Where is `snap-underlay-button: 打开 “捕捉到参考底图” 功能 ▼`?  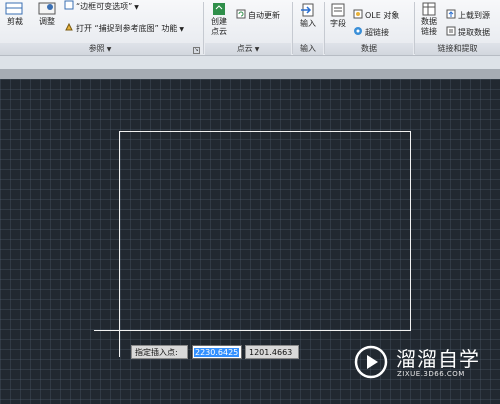
snap-underlay-button: 打开 “捕捉到参考底图” 功能 ▼ is located at coordinates (124, 28).